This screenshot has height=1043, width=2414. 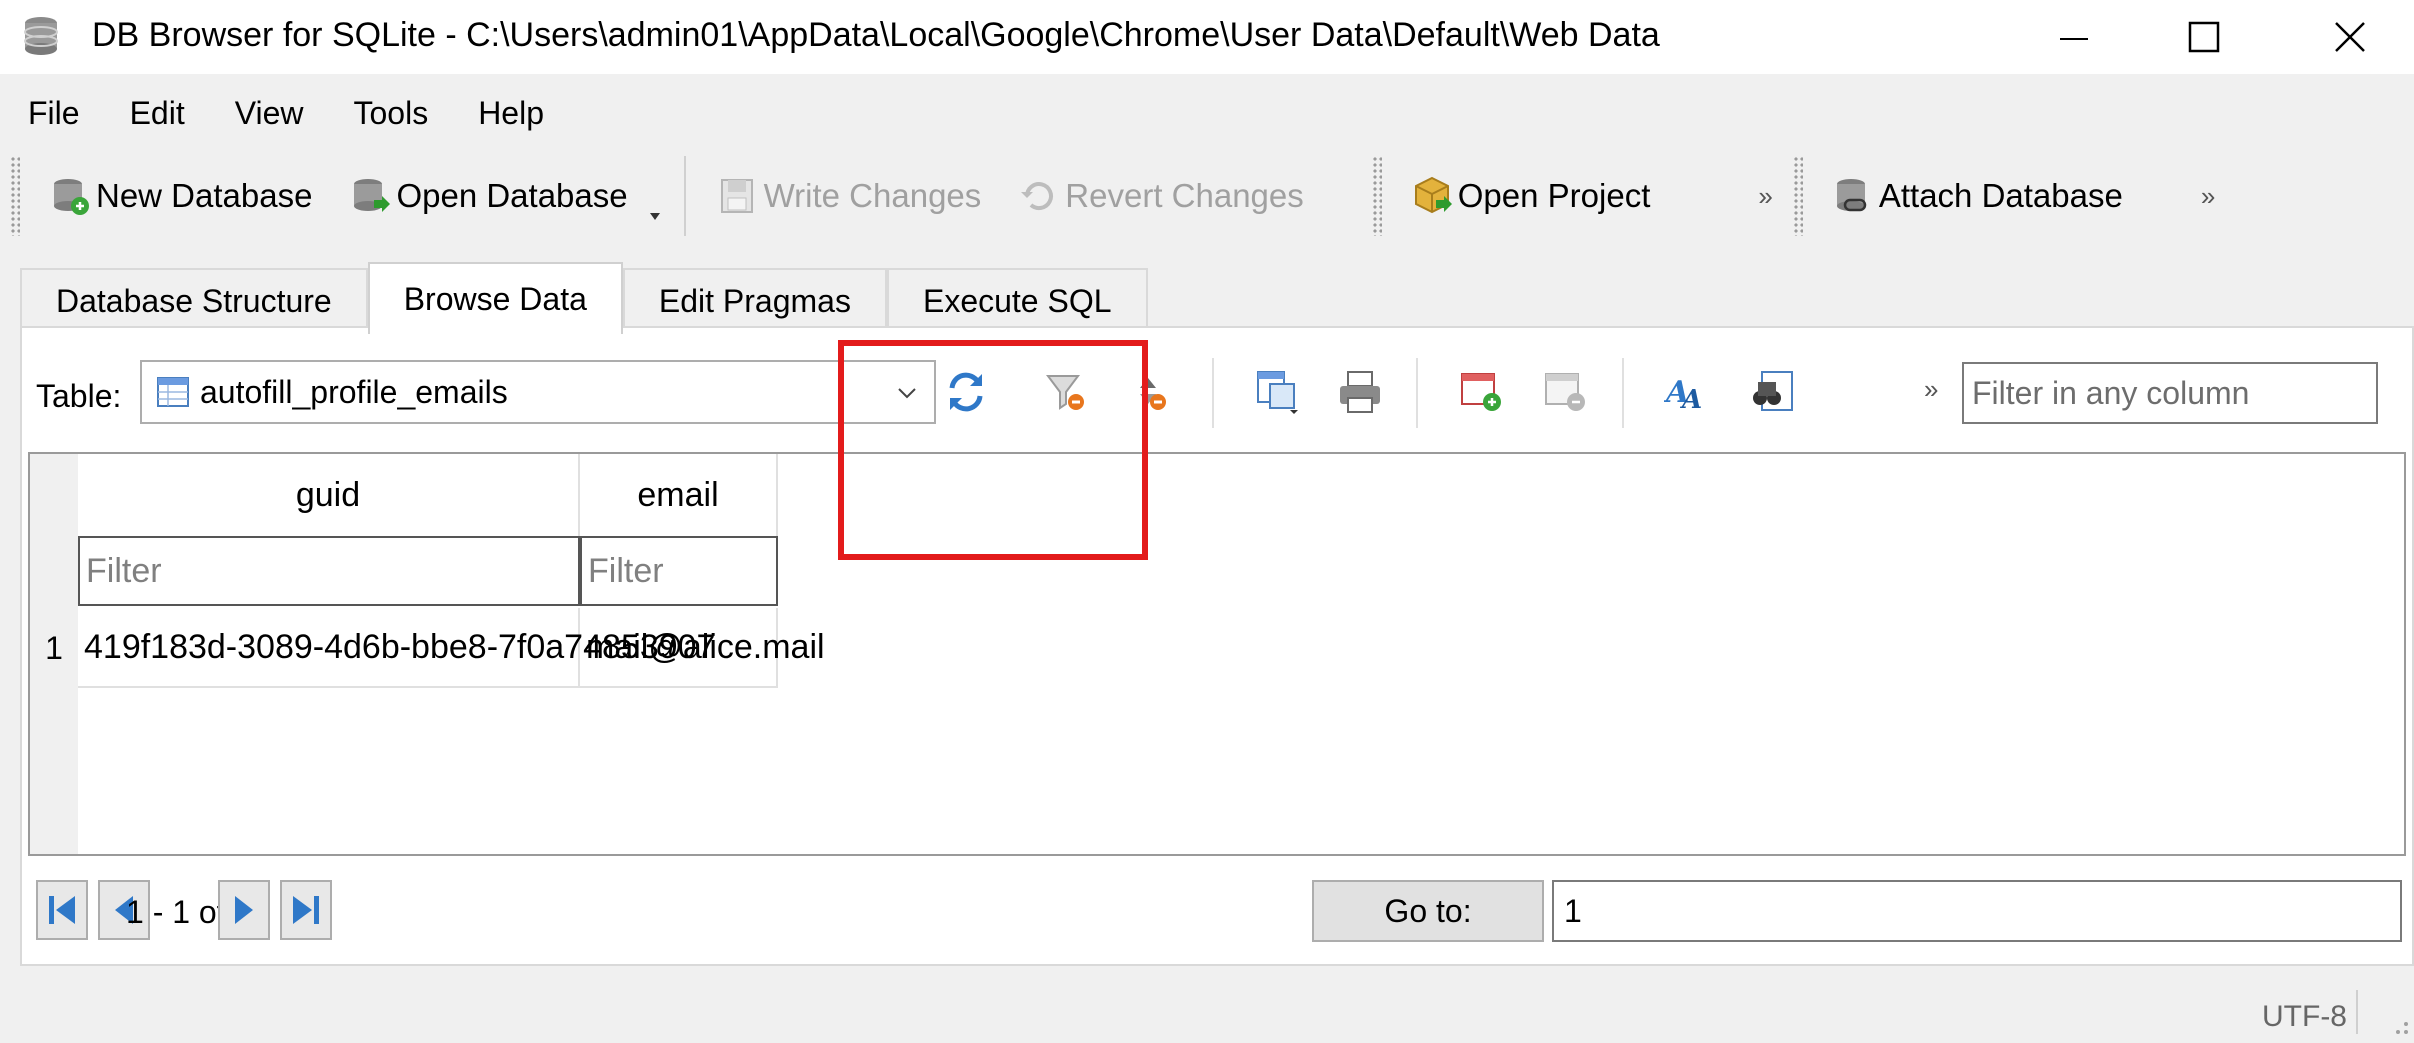 What do you see at coordinates (1931, 389) in the screenshot?
I see `filter-overflow-button: »` at bounding box center [1931, 389].